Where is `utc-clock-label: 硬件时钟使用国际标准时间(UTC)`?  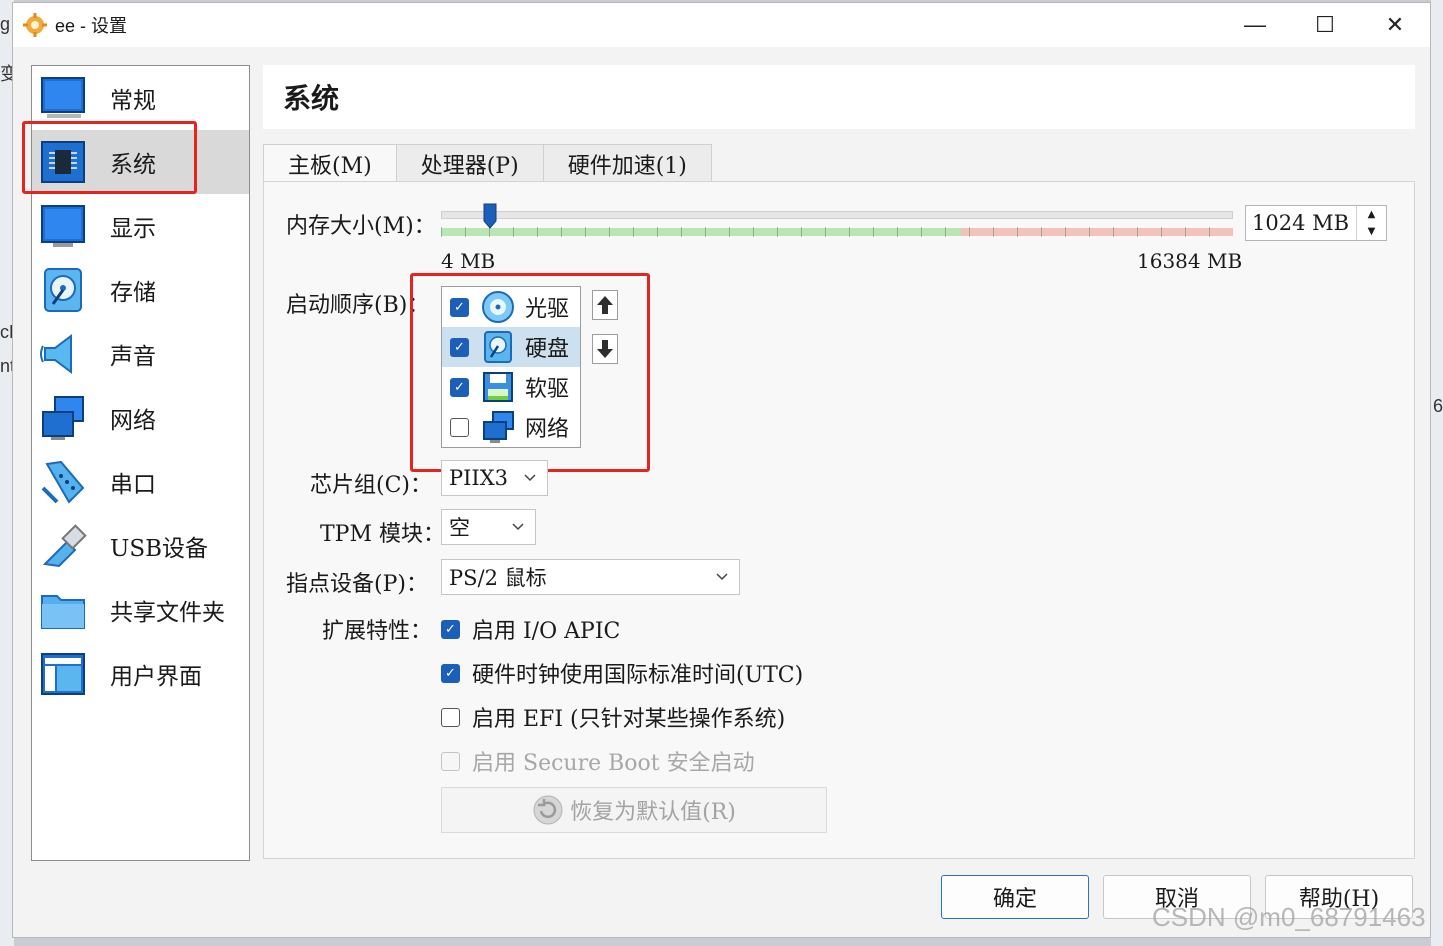
utc-clock-label: 硬件时钟使用国际标准时间(UTC) is located at coordinates (638, 675).